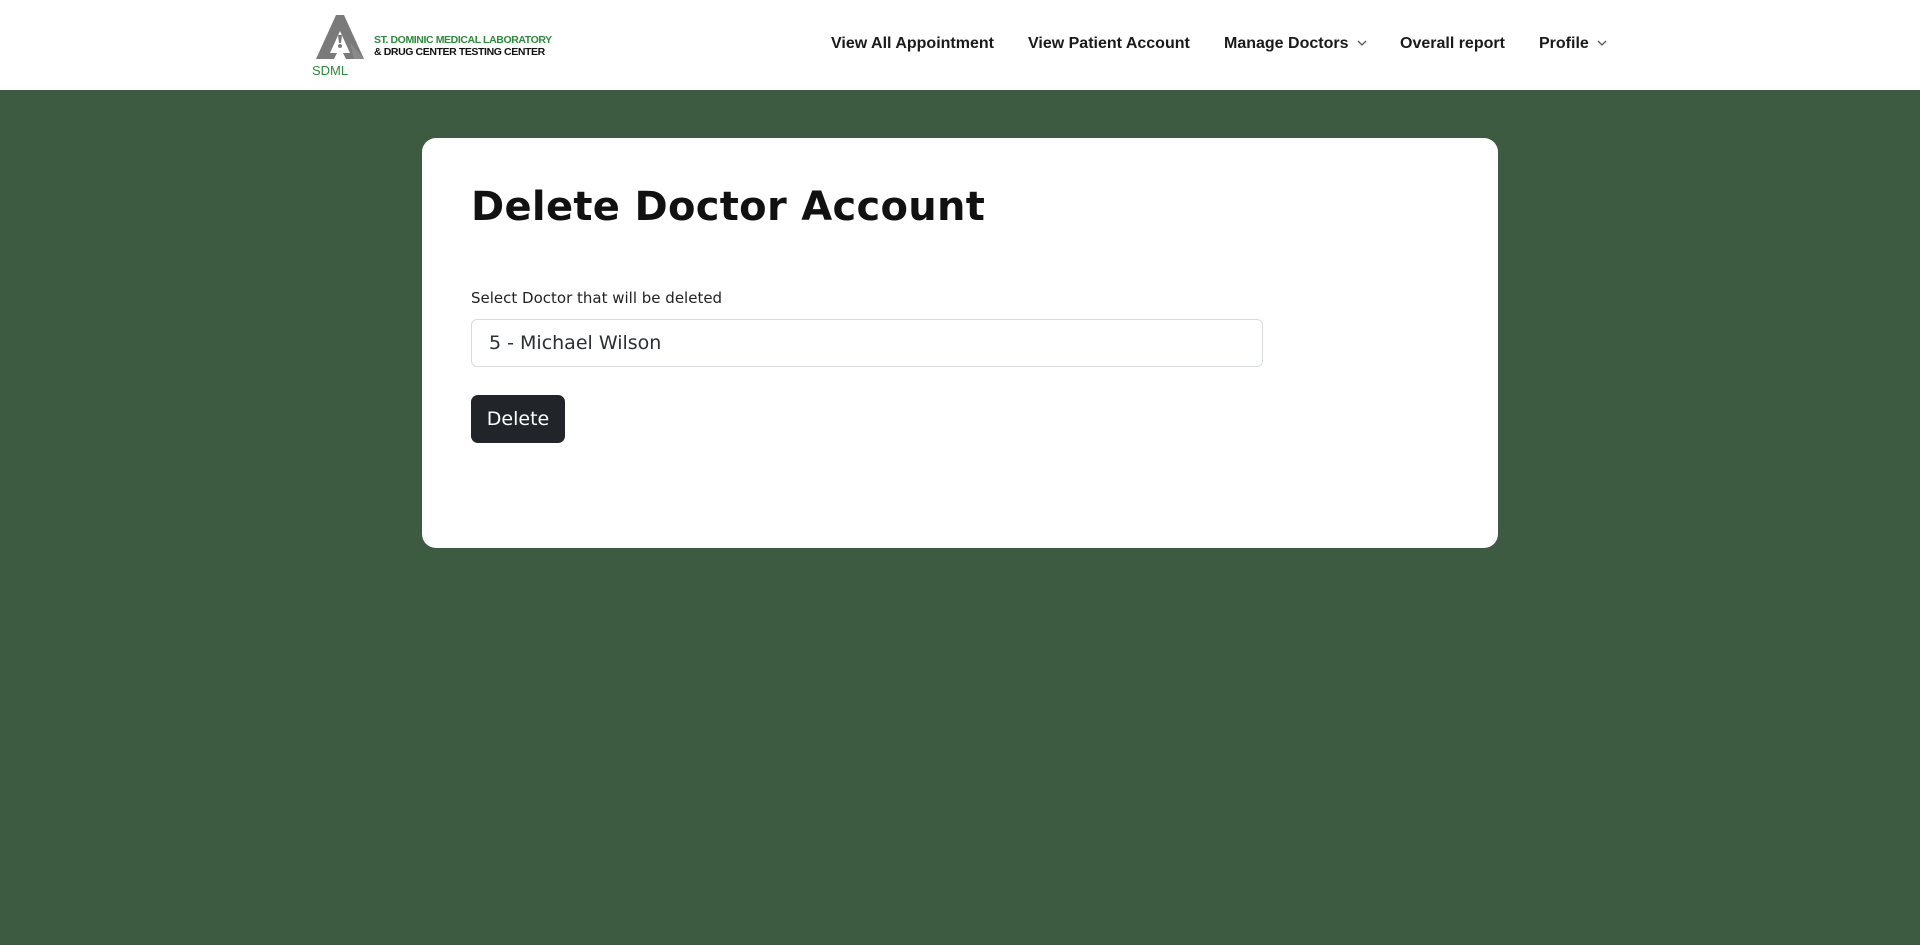 Image resolution: width=1920 pixels, height=945 pixels. Describe the element at coordinates (1286, 43) in the screenshot. I see `nav-label: Manage Doctors` at that location.